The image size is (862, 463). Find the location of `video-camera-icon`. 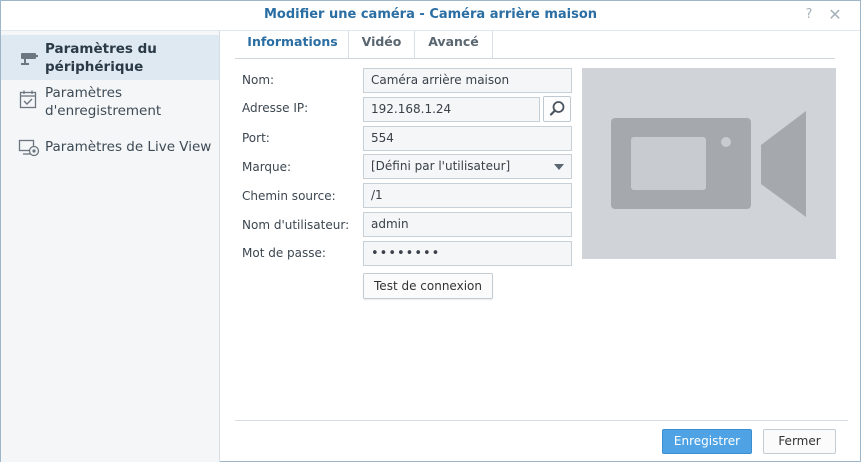

video-camera-icon is located at coordinates (708, 164).